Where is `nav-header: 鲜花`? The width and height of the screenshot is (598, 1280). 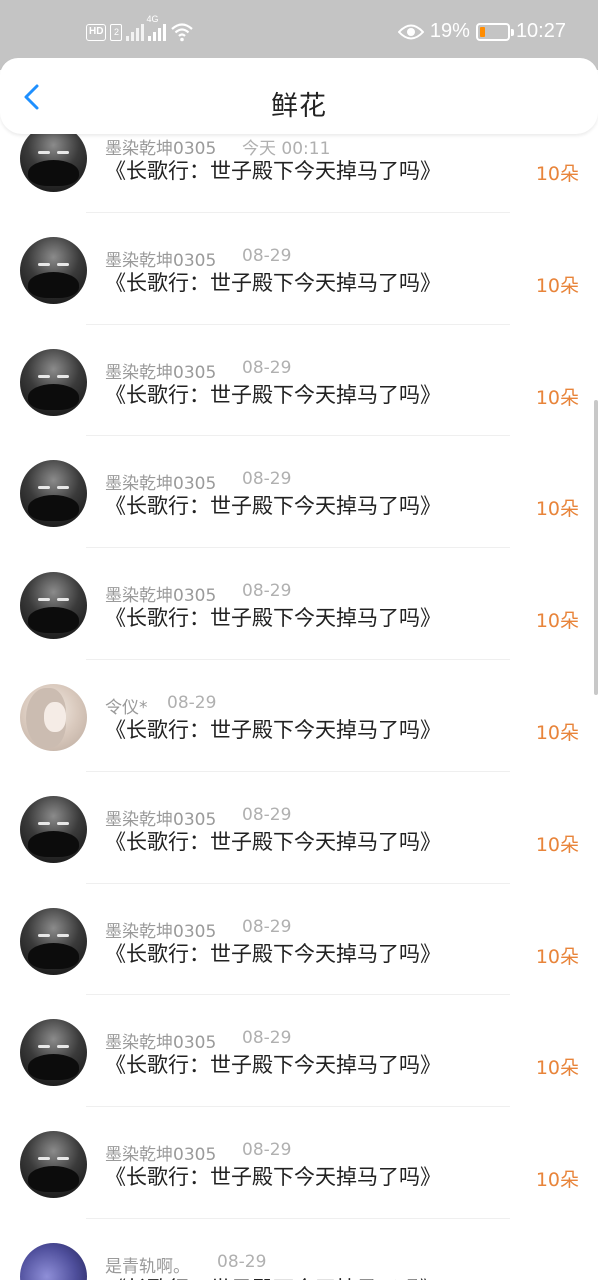
nav-header: 鲜花 is located at coordinates (299, 96).